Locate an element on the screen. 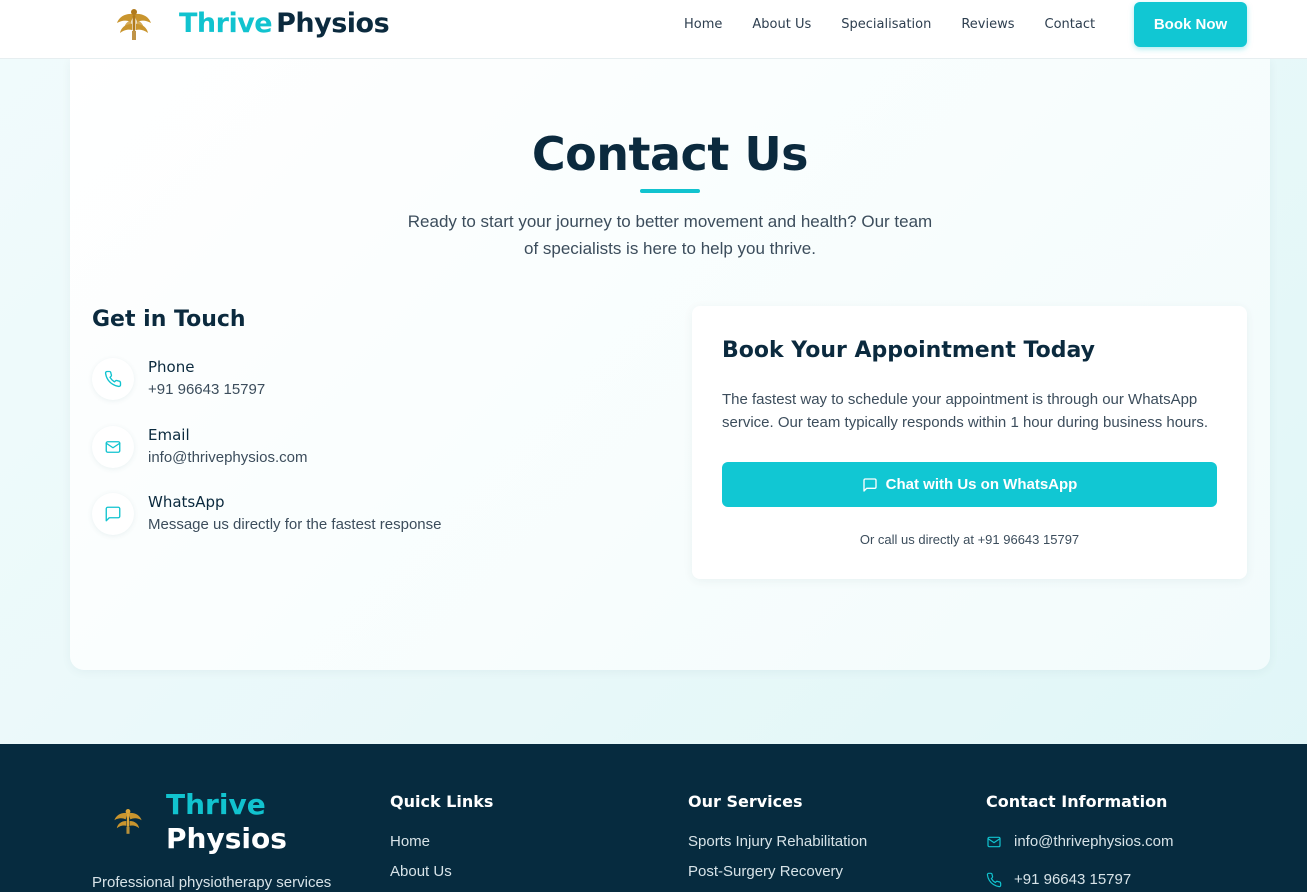 The width and height of the screenshot is (1307, 892). footer-link-home: Home is located at coordinates (410, 841).